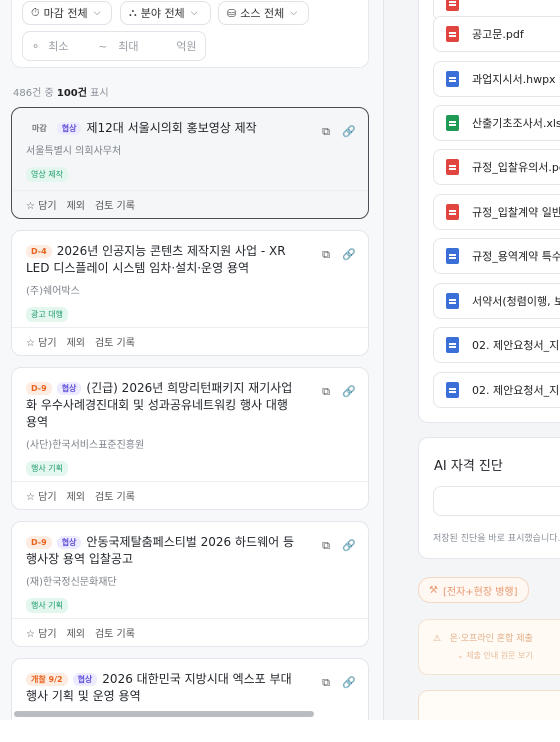 The image size is (560, 742). What do you see at coordinates (516, 345) in the screenshot?
I see `file-name: 02. 제안요청서_지방시대.hwpx` at bounding box center [516, 345].